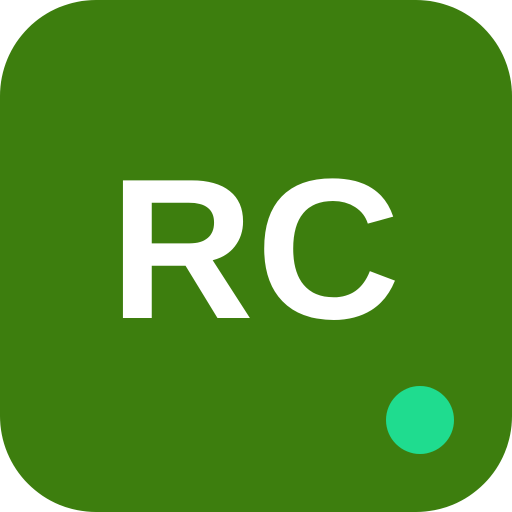  What do you see at coordinates (420, 420) in the screenshot?
I see `online-status-dot-icon` at bounding box center [420, 420].